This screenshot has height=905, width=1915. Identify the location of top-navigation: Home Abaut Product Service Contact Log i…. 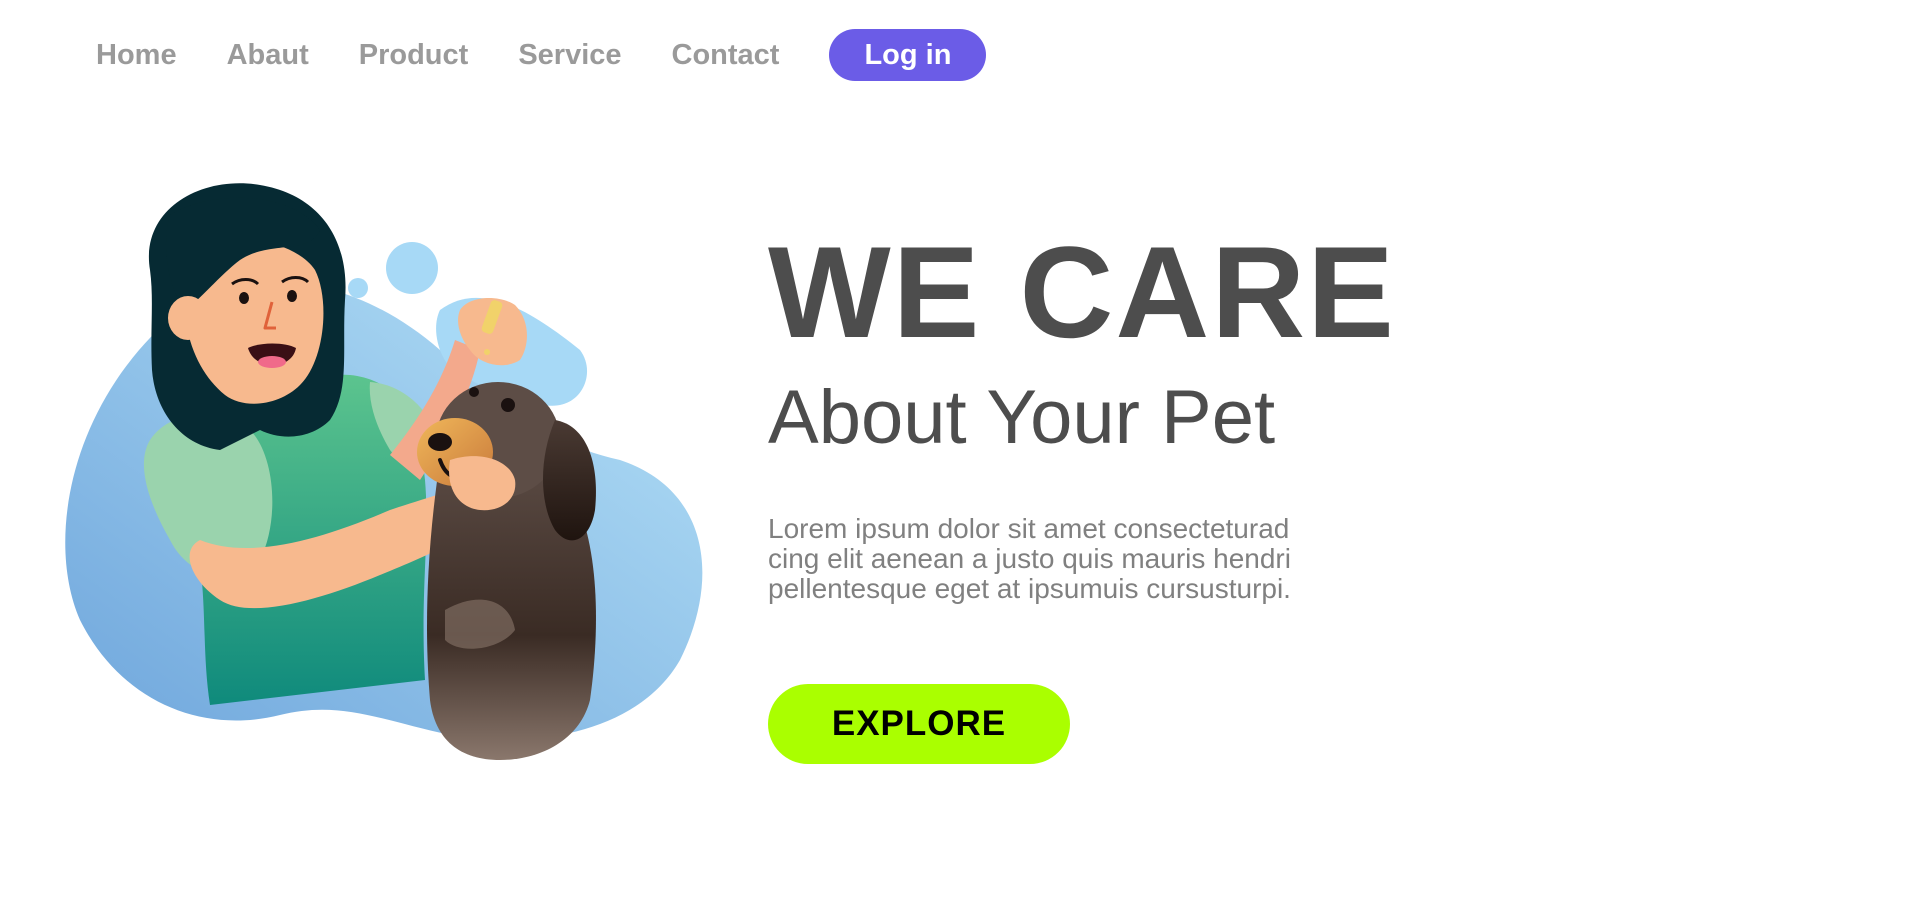
(541, 55).